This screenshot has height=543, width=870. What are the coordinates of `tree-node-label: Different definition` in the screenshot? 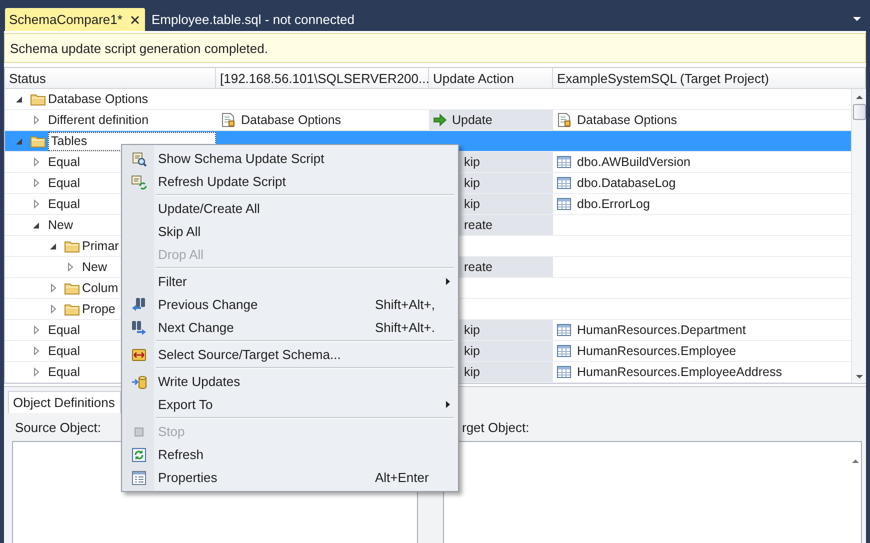 It's located at (98, 120).